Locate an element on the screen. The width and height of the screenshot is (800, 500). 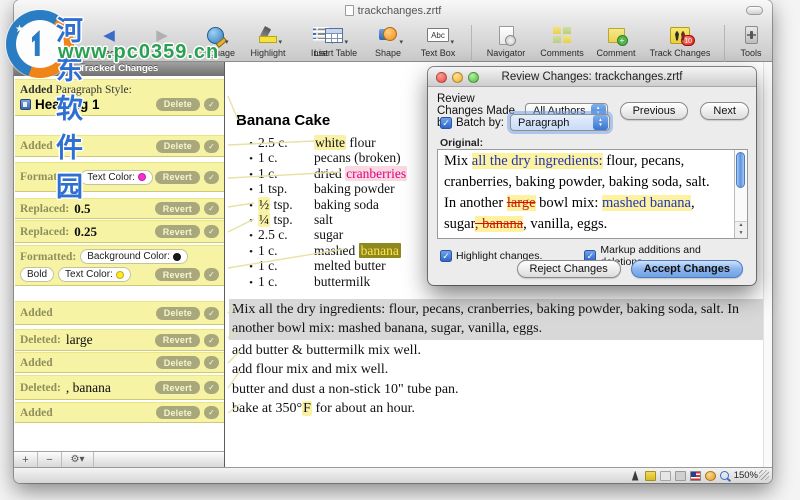
deletion-text: , banana is located at coordinates (499, 224).